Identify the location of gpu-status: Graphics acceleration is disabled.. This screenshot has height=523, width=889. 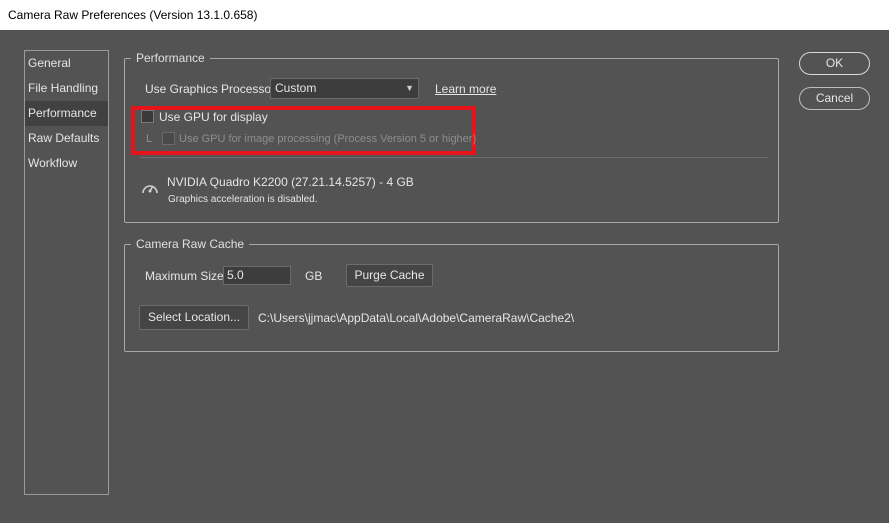
(243, 199).